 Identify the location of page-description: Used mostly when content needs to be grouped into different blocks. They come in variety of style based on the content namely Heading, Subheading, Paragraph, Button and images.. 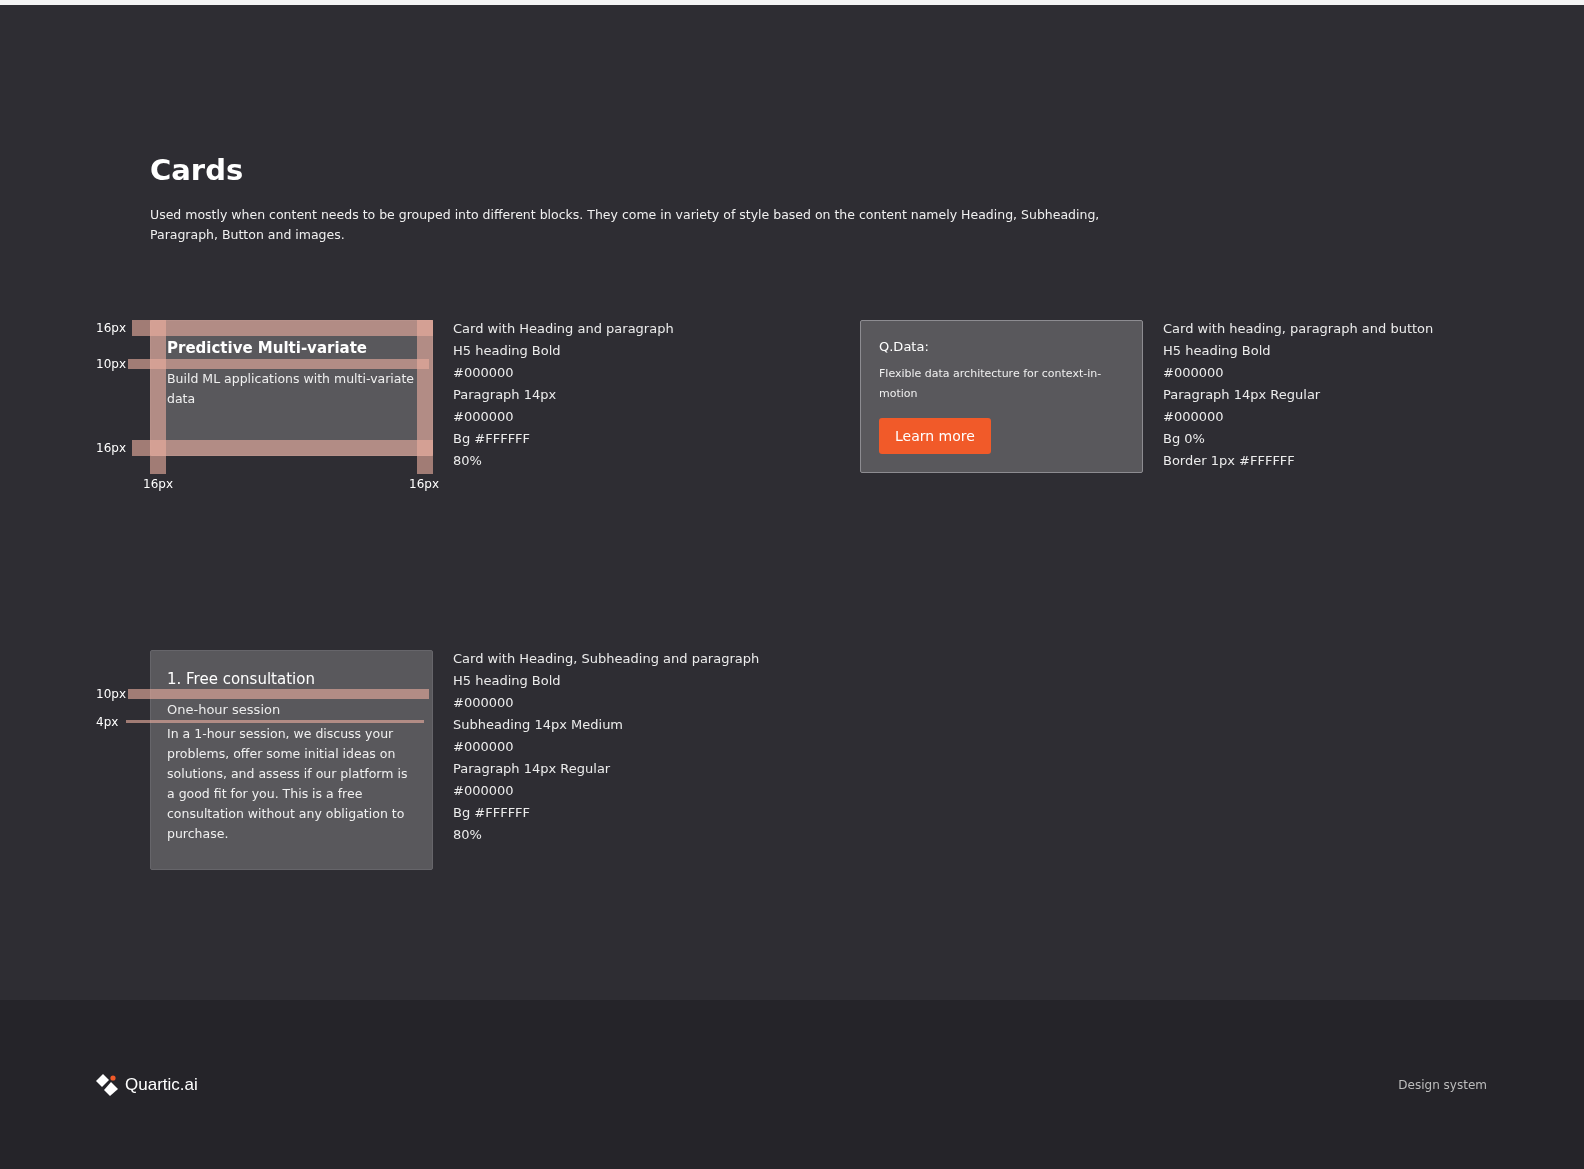
(625, 225).